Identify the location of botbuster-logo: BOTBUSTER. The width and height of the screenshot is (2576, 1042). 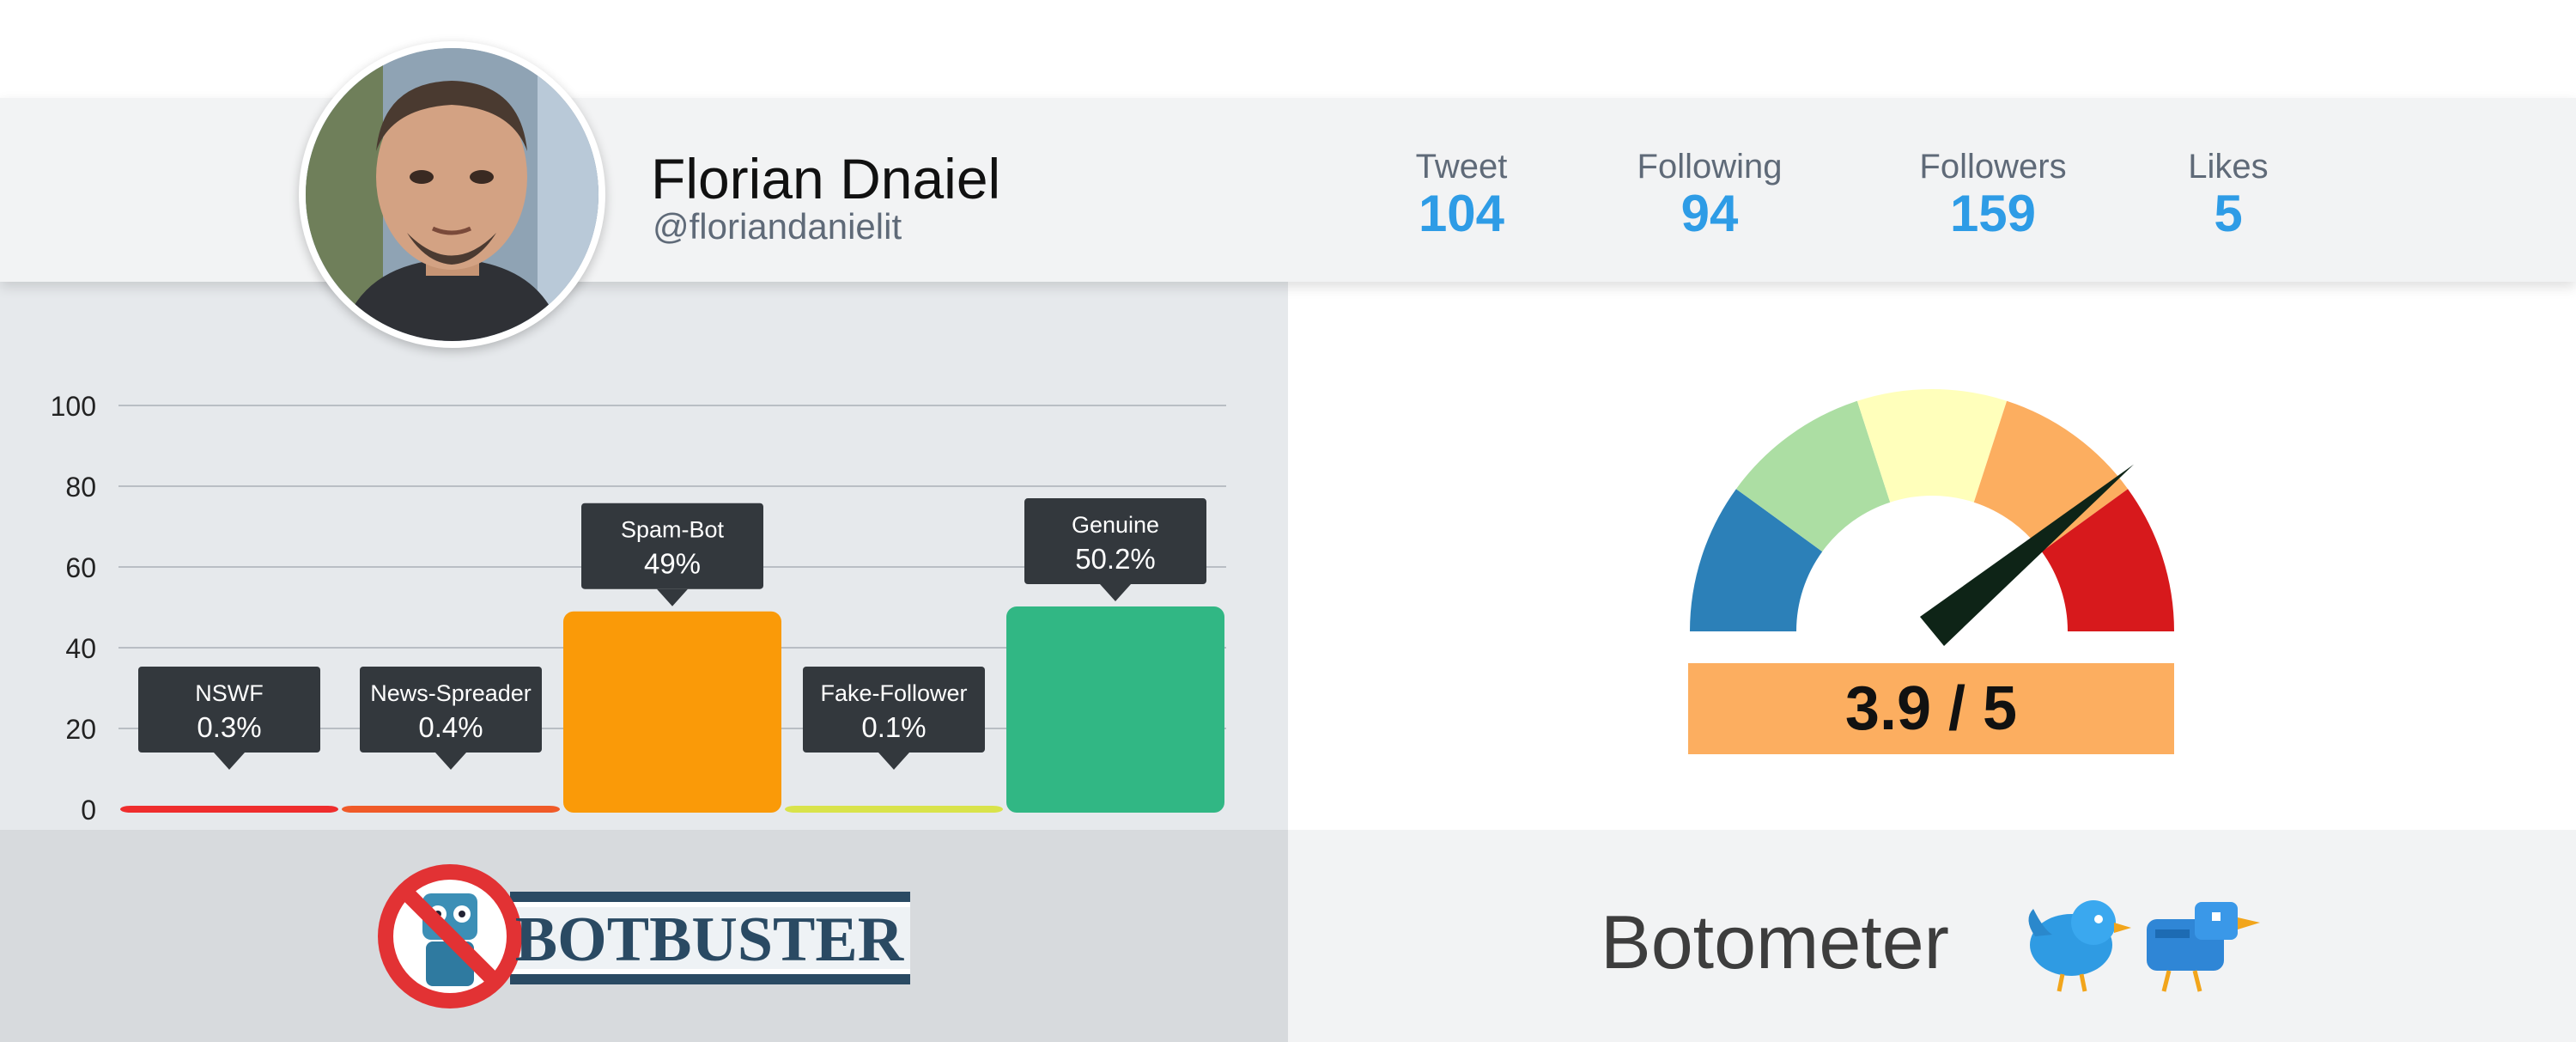
(647, 936).